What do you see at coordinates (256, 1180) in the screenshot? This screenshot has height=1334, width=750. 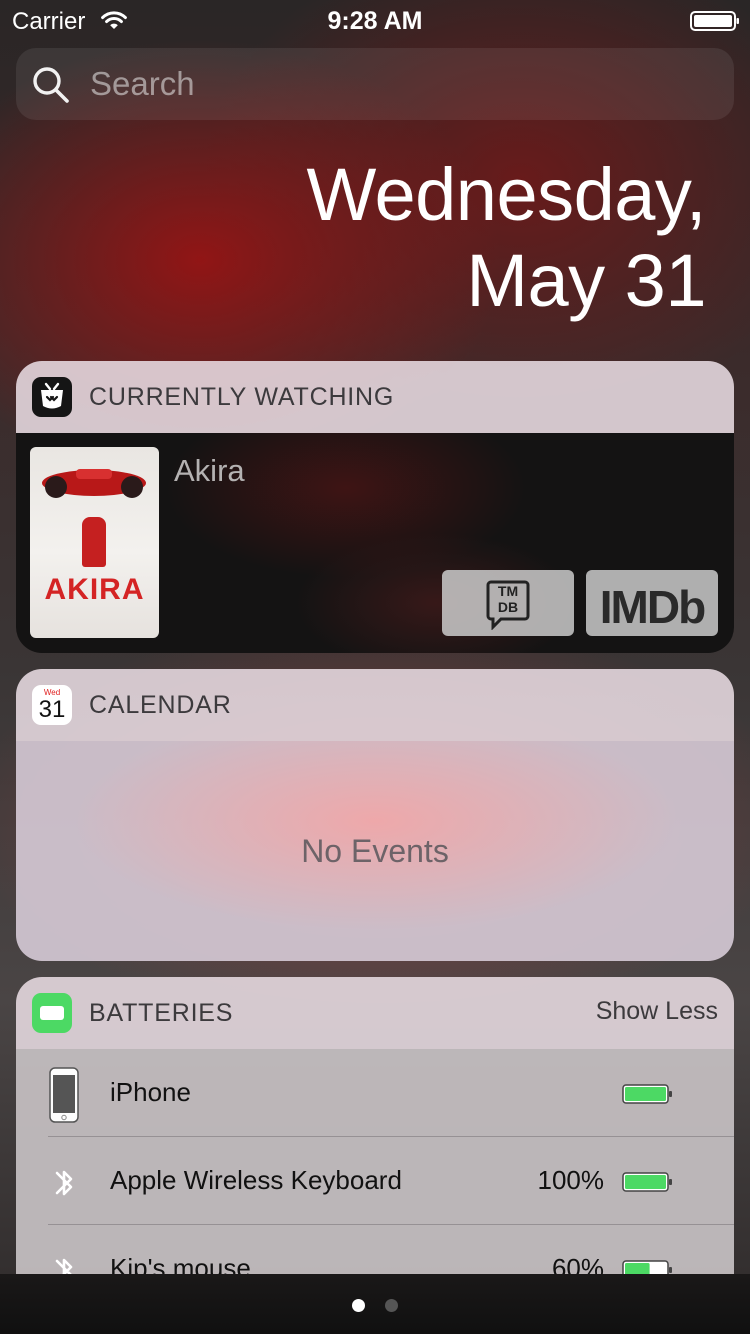 I see `device-name: Apple Wireless Keyboard` at bounding box center [256, 1180].